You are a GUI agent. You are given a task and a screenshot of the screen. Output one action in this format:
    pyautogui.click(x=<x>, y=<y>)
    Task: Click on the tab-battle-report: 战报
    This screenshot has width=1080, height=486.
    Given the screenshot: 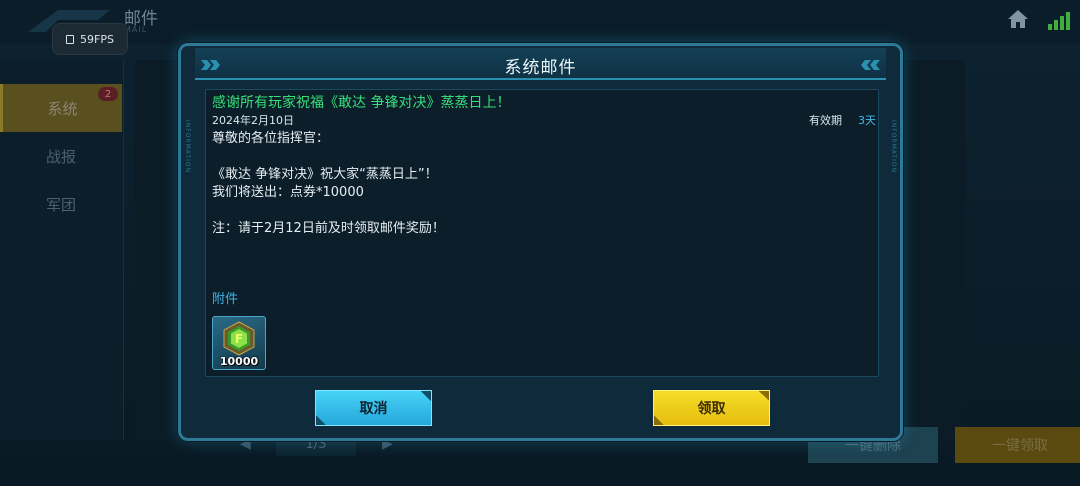 What is the action you would take?
    pyautogui.click(x=61, y=156)
    